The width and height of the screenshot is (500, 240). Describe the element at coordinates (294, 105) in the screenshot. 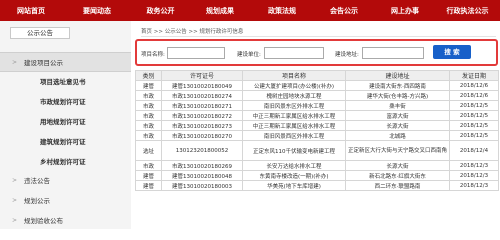

I see `cell-project-name: 南旧风景东区外排水工程` at that location.